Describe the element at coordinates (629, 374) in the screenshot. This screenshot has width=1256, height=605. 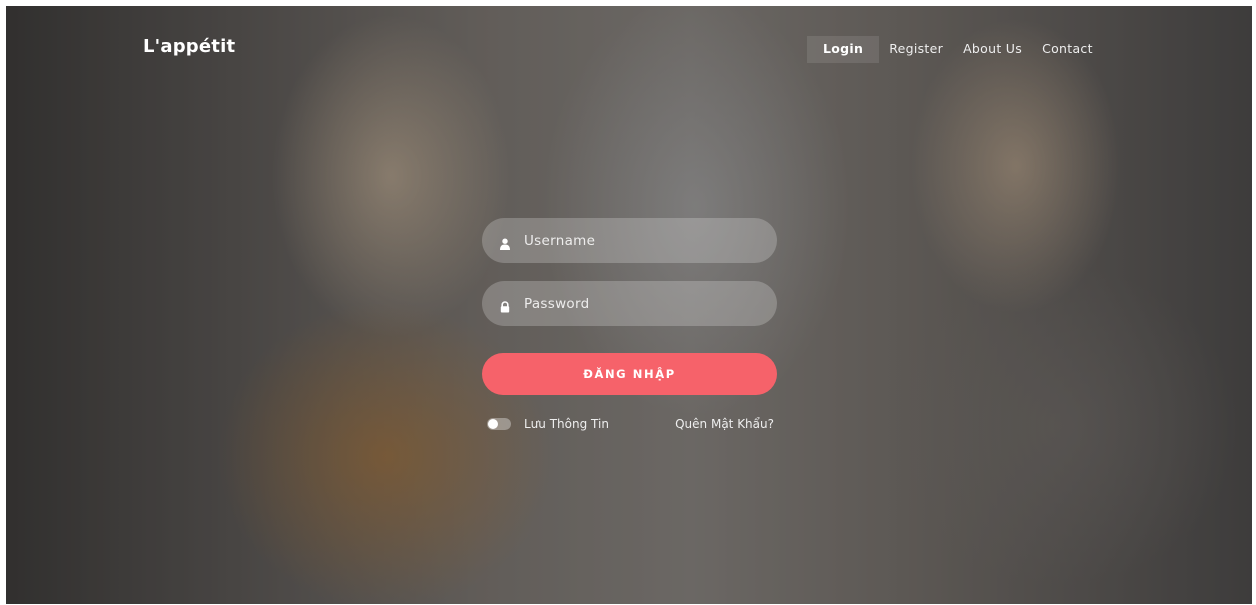
I see `login-button: ĐĂNG NHẬP` at that location.